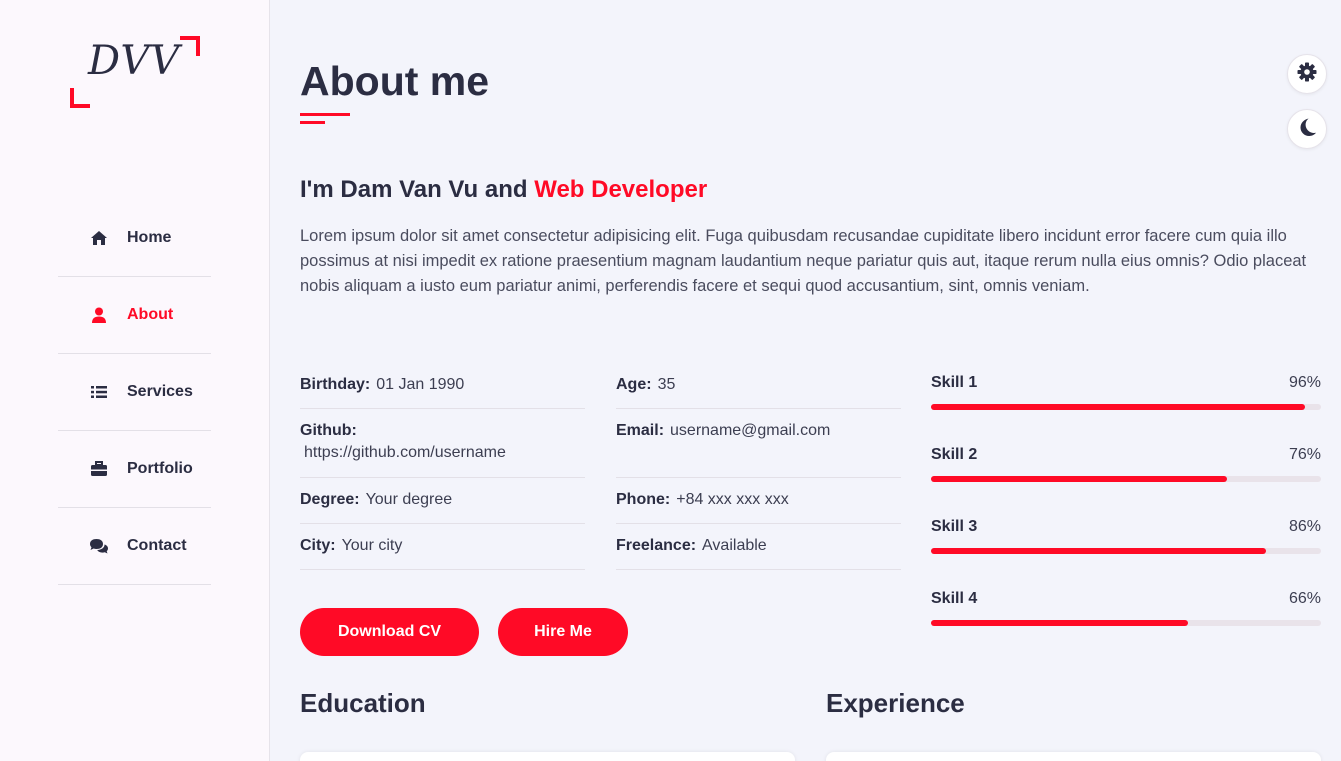 The width and height of the screenshot is (1341, 761). I want to click on list-icon, so click(99, 392).